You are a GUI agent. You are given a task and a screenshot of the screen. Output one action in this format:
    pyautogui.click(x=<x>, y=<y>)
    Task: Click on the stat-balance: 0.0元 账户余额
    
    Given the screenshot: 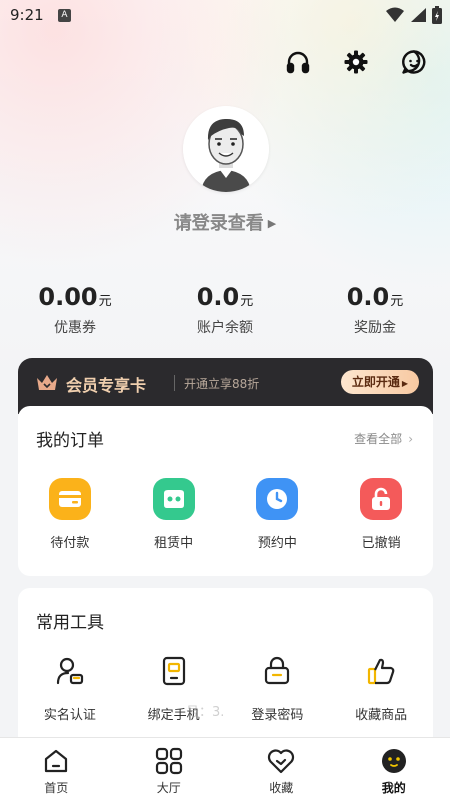 What is the action you would take?
    pyautogui.click(x=225, y=310)
    